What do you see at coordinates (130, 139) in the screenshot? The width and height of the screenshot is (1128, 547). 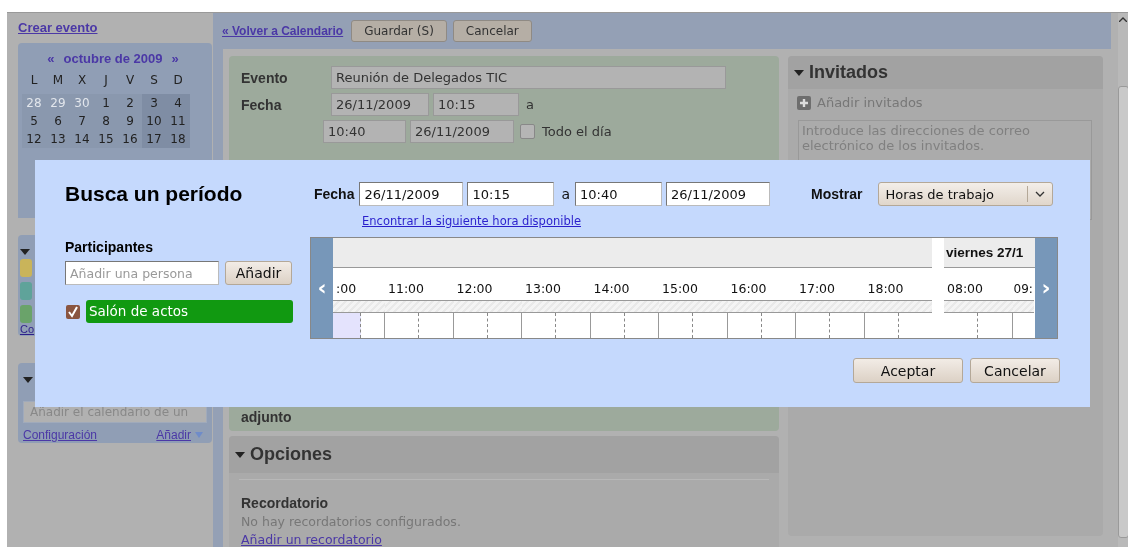 I see `calendar-day: 16` at bounding box center [130, 139].